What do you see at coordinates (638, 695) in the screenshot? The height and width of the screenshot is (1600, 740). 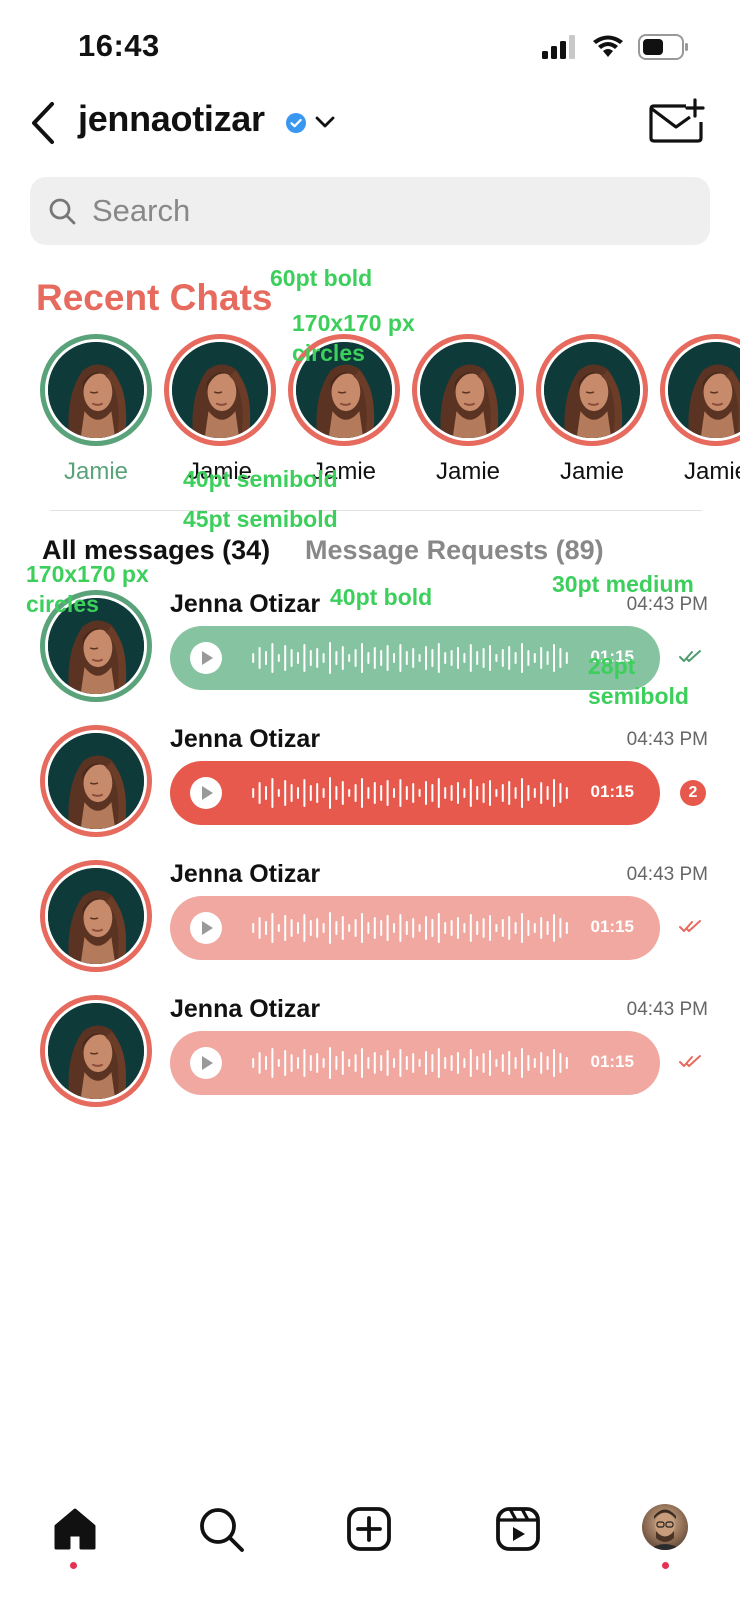 I see `annotation-text: semibold` at bounding box center [638, 695].